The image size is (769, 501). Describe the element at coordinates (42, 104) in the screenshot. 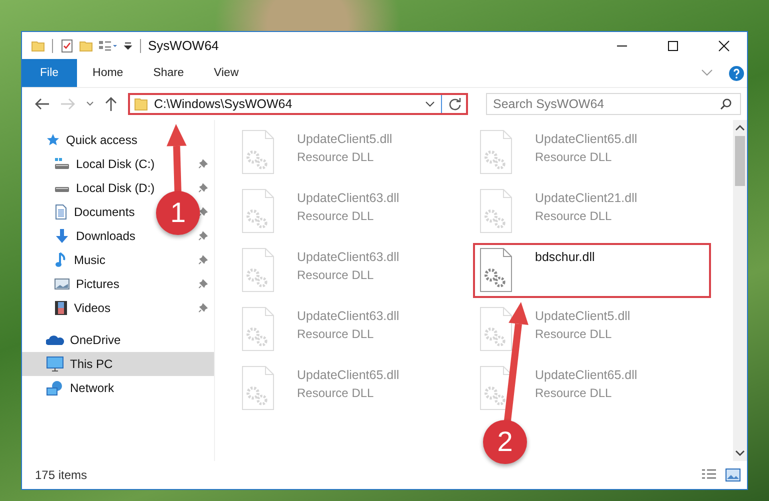

I see `back-arrow-icon` at that location.